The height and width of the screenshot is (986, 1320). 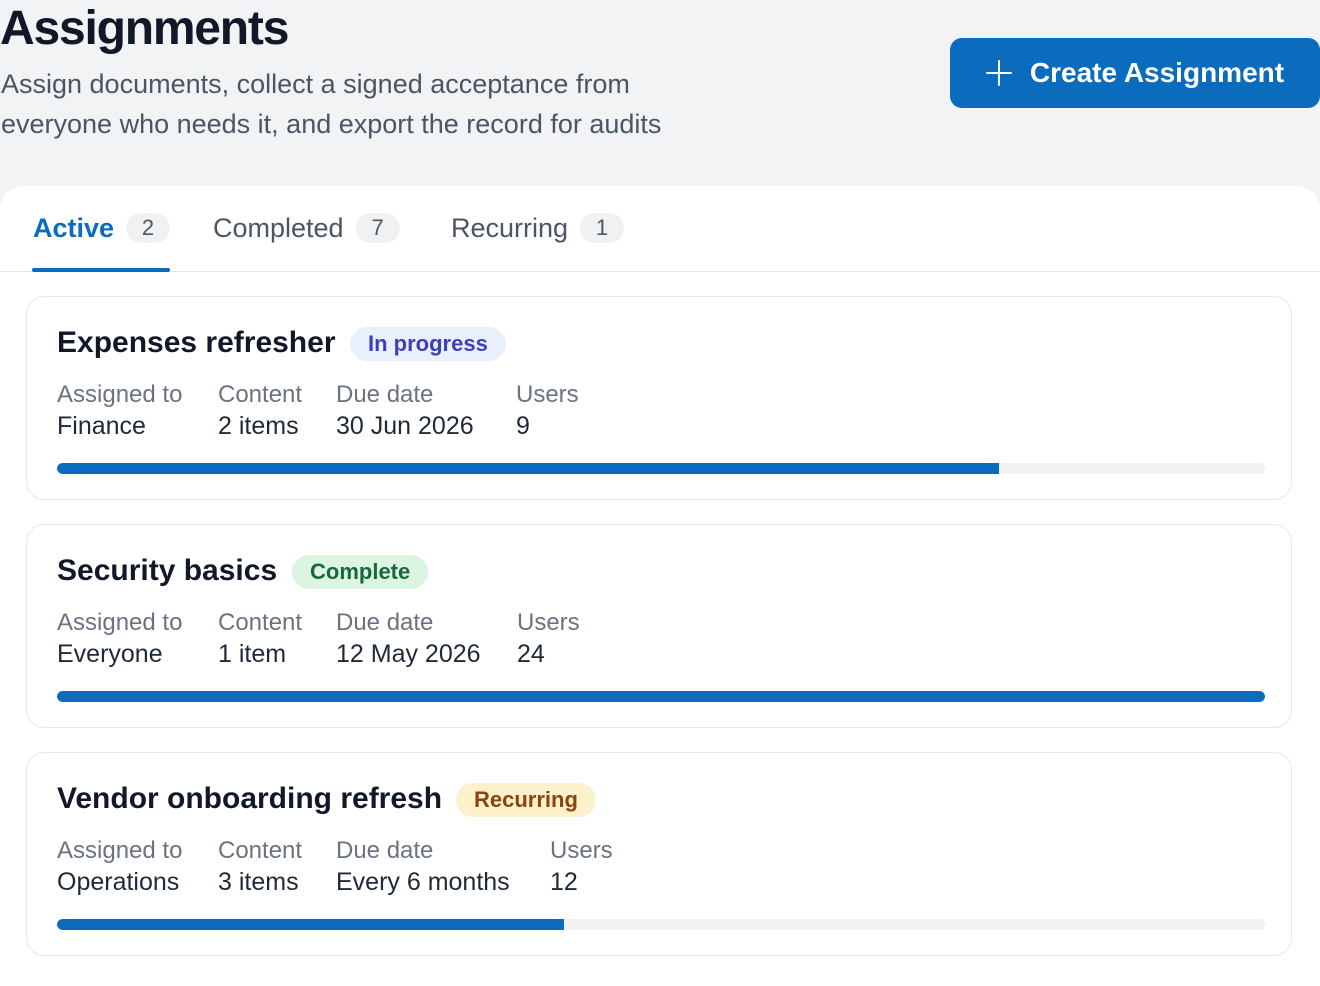 What do you see at coordinates (101, 426) in the screenshot?
I see `assigned-to-value: Finance` at bounding box center [101, 426].